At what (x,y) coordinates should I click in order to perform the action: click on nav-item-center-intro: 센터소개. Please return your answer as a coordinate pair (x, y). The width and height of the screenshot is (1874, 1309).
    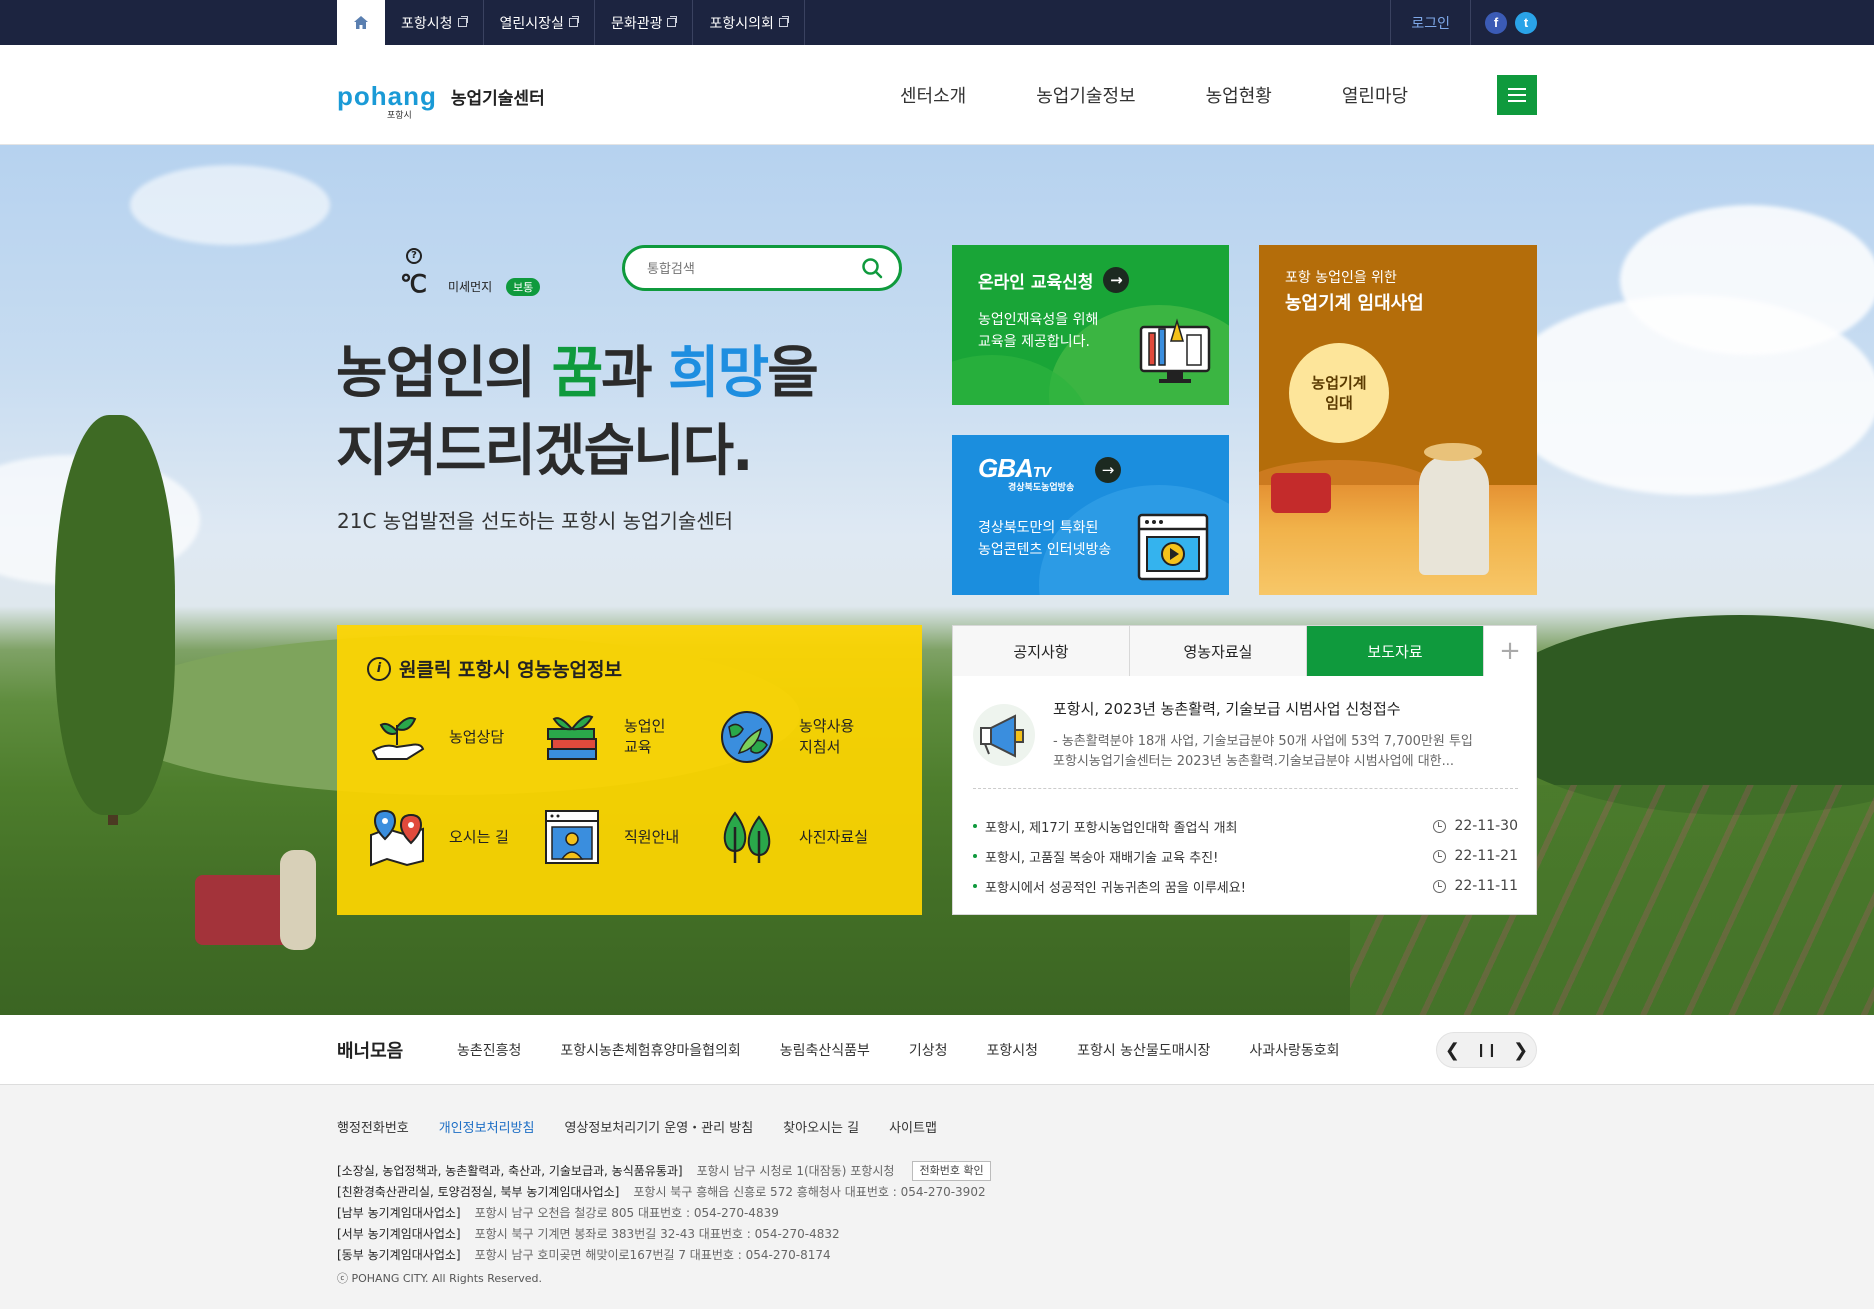
    Looking at the image, I should click on (933, 95).